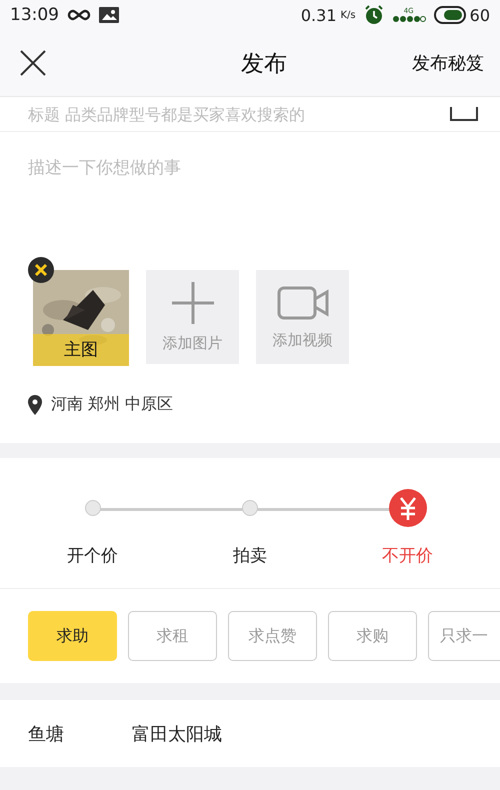  What do you see at coordinates (372, 636) in the screenshot?
I see `category-tag: 求购` at bounding box center [372, 636].